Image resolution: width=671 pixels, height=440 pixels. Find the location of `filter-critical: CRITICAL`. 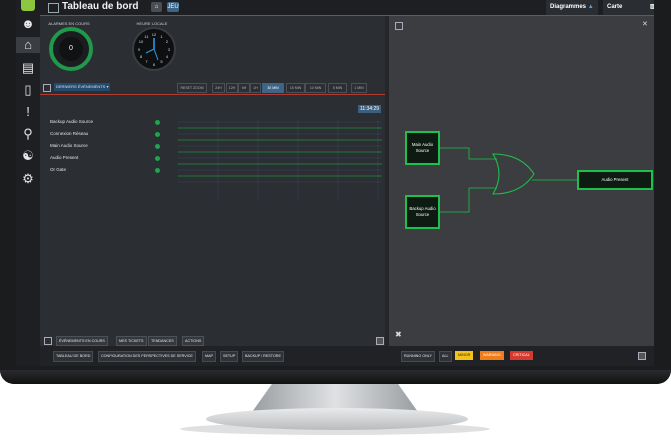

filter-critical: CRITICAL is located at coordinates (521, 355).